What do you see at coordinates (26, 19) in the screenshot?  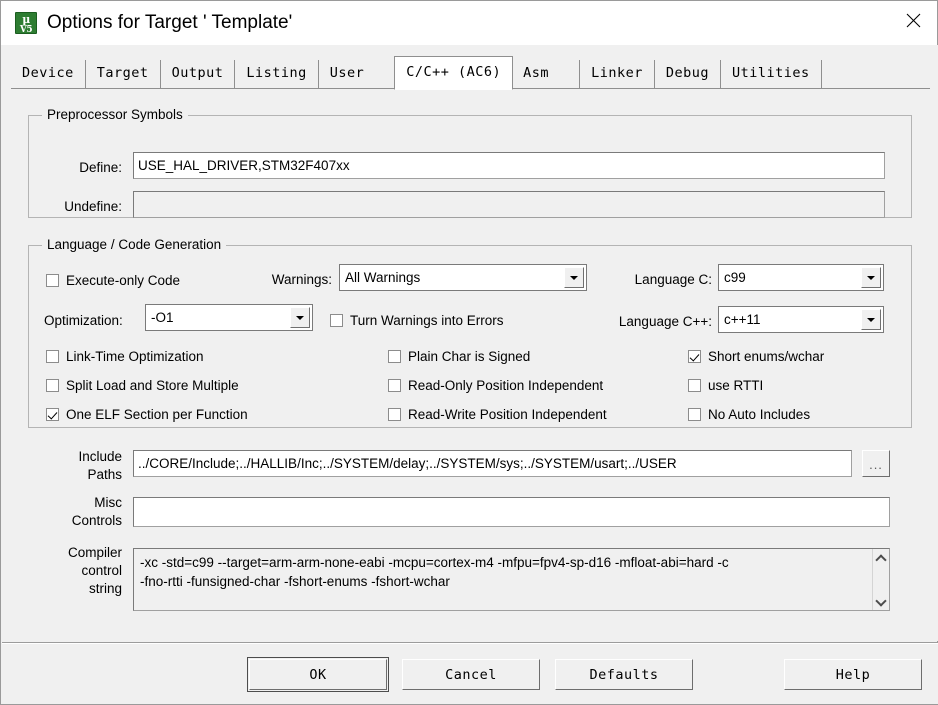 I see `app-icon-line1: µ` at bounding box center [26, 19].